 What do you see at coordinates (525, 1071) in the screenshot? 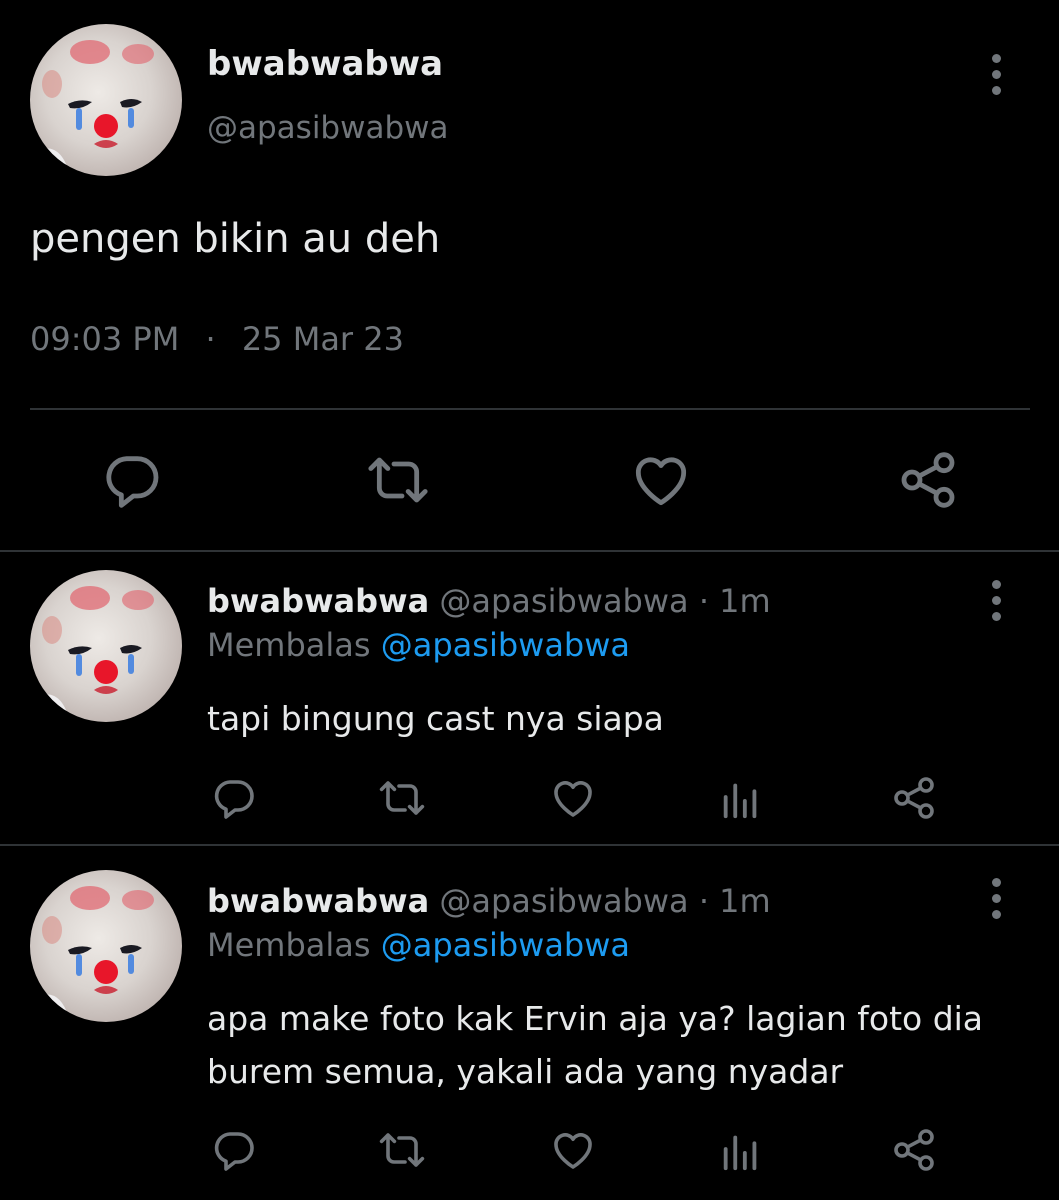
I see `reply-text-line: burem semua, yakali ada yang nyadar` at bounding box center [525, 1071].